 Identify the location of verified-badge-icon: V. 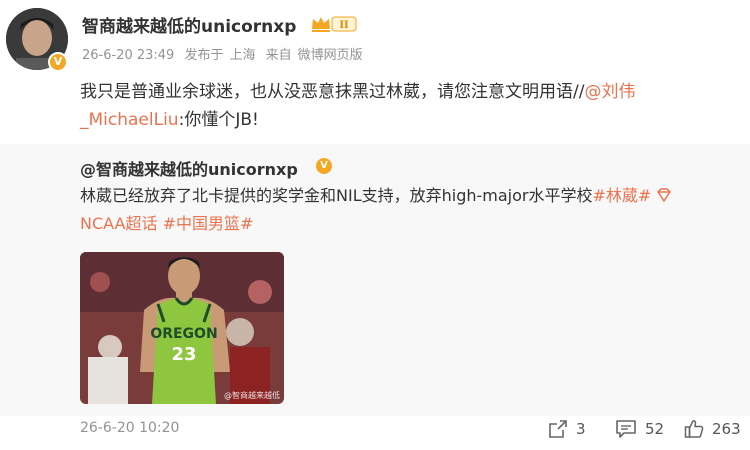
(58, 62).